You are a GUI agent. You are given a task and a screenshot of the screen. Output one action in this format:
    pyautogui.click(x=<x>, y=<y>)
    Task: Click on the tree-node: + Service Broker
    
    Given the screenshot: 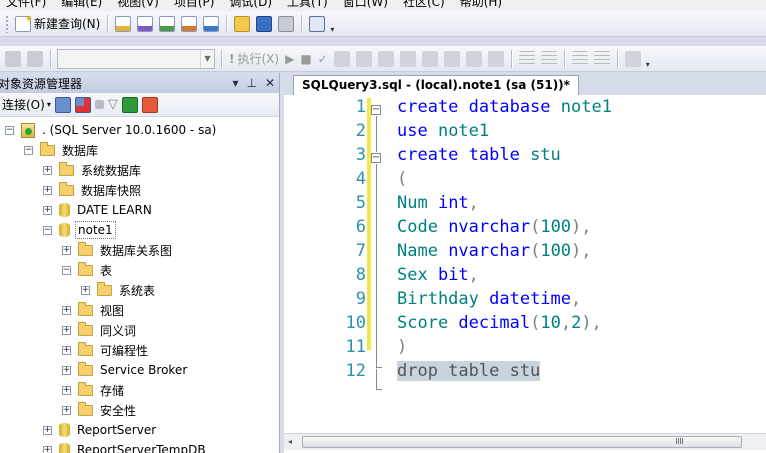 What is the action you would take?
    pyautogui.click(x=139, y=370)
    